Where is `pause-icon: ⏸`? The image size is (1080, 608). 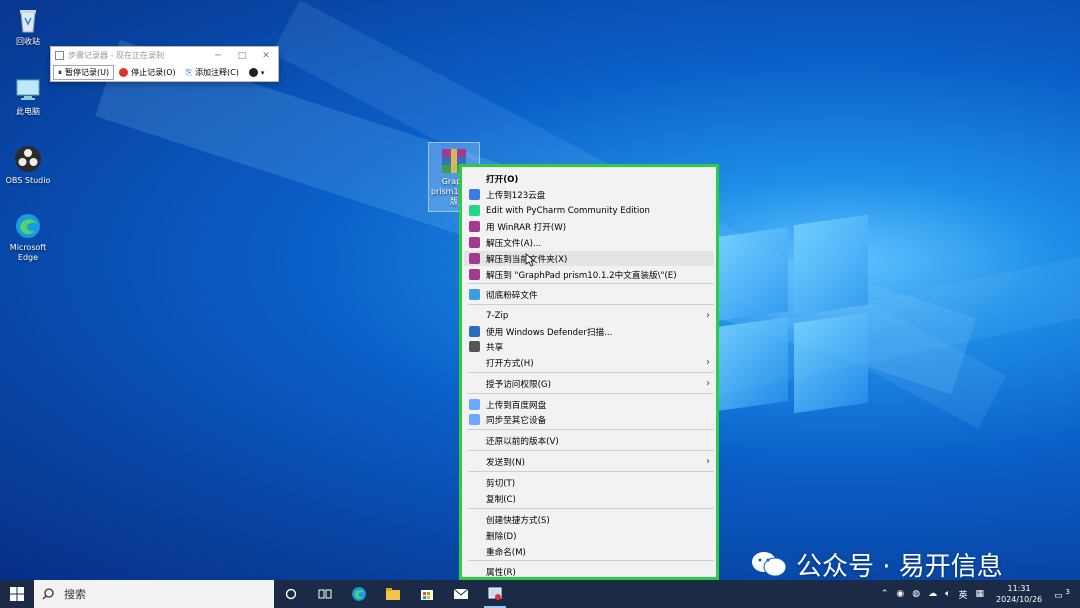 pause-icon: ⏸ is located at coordinates (60, 72).